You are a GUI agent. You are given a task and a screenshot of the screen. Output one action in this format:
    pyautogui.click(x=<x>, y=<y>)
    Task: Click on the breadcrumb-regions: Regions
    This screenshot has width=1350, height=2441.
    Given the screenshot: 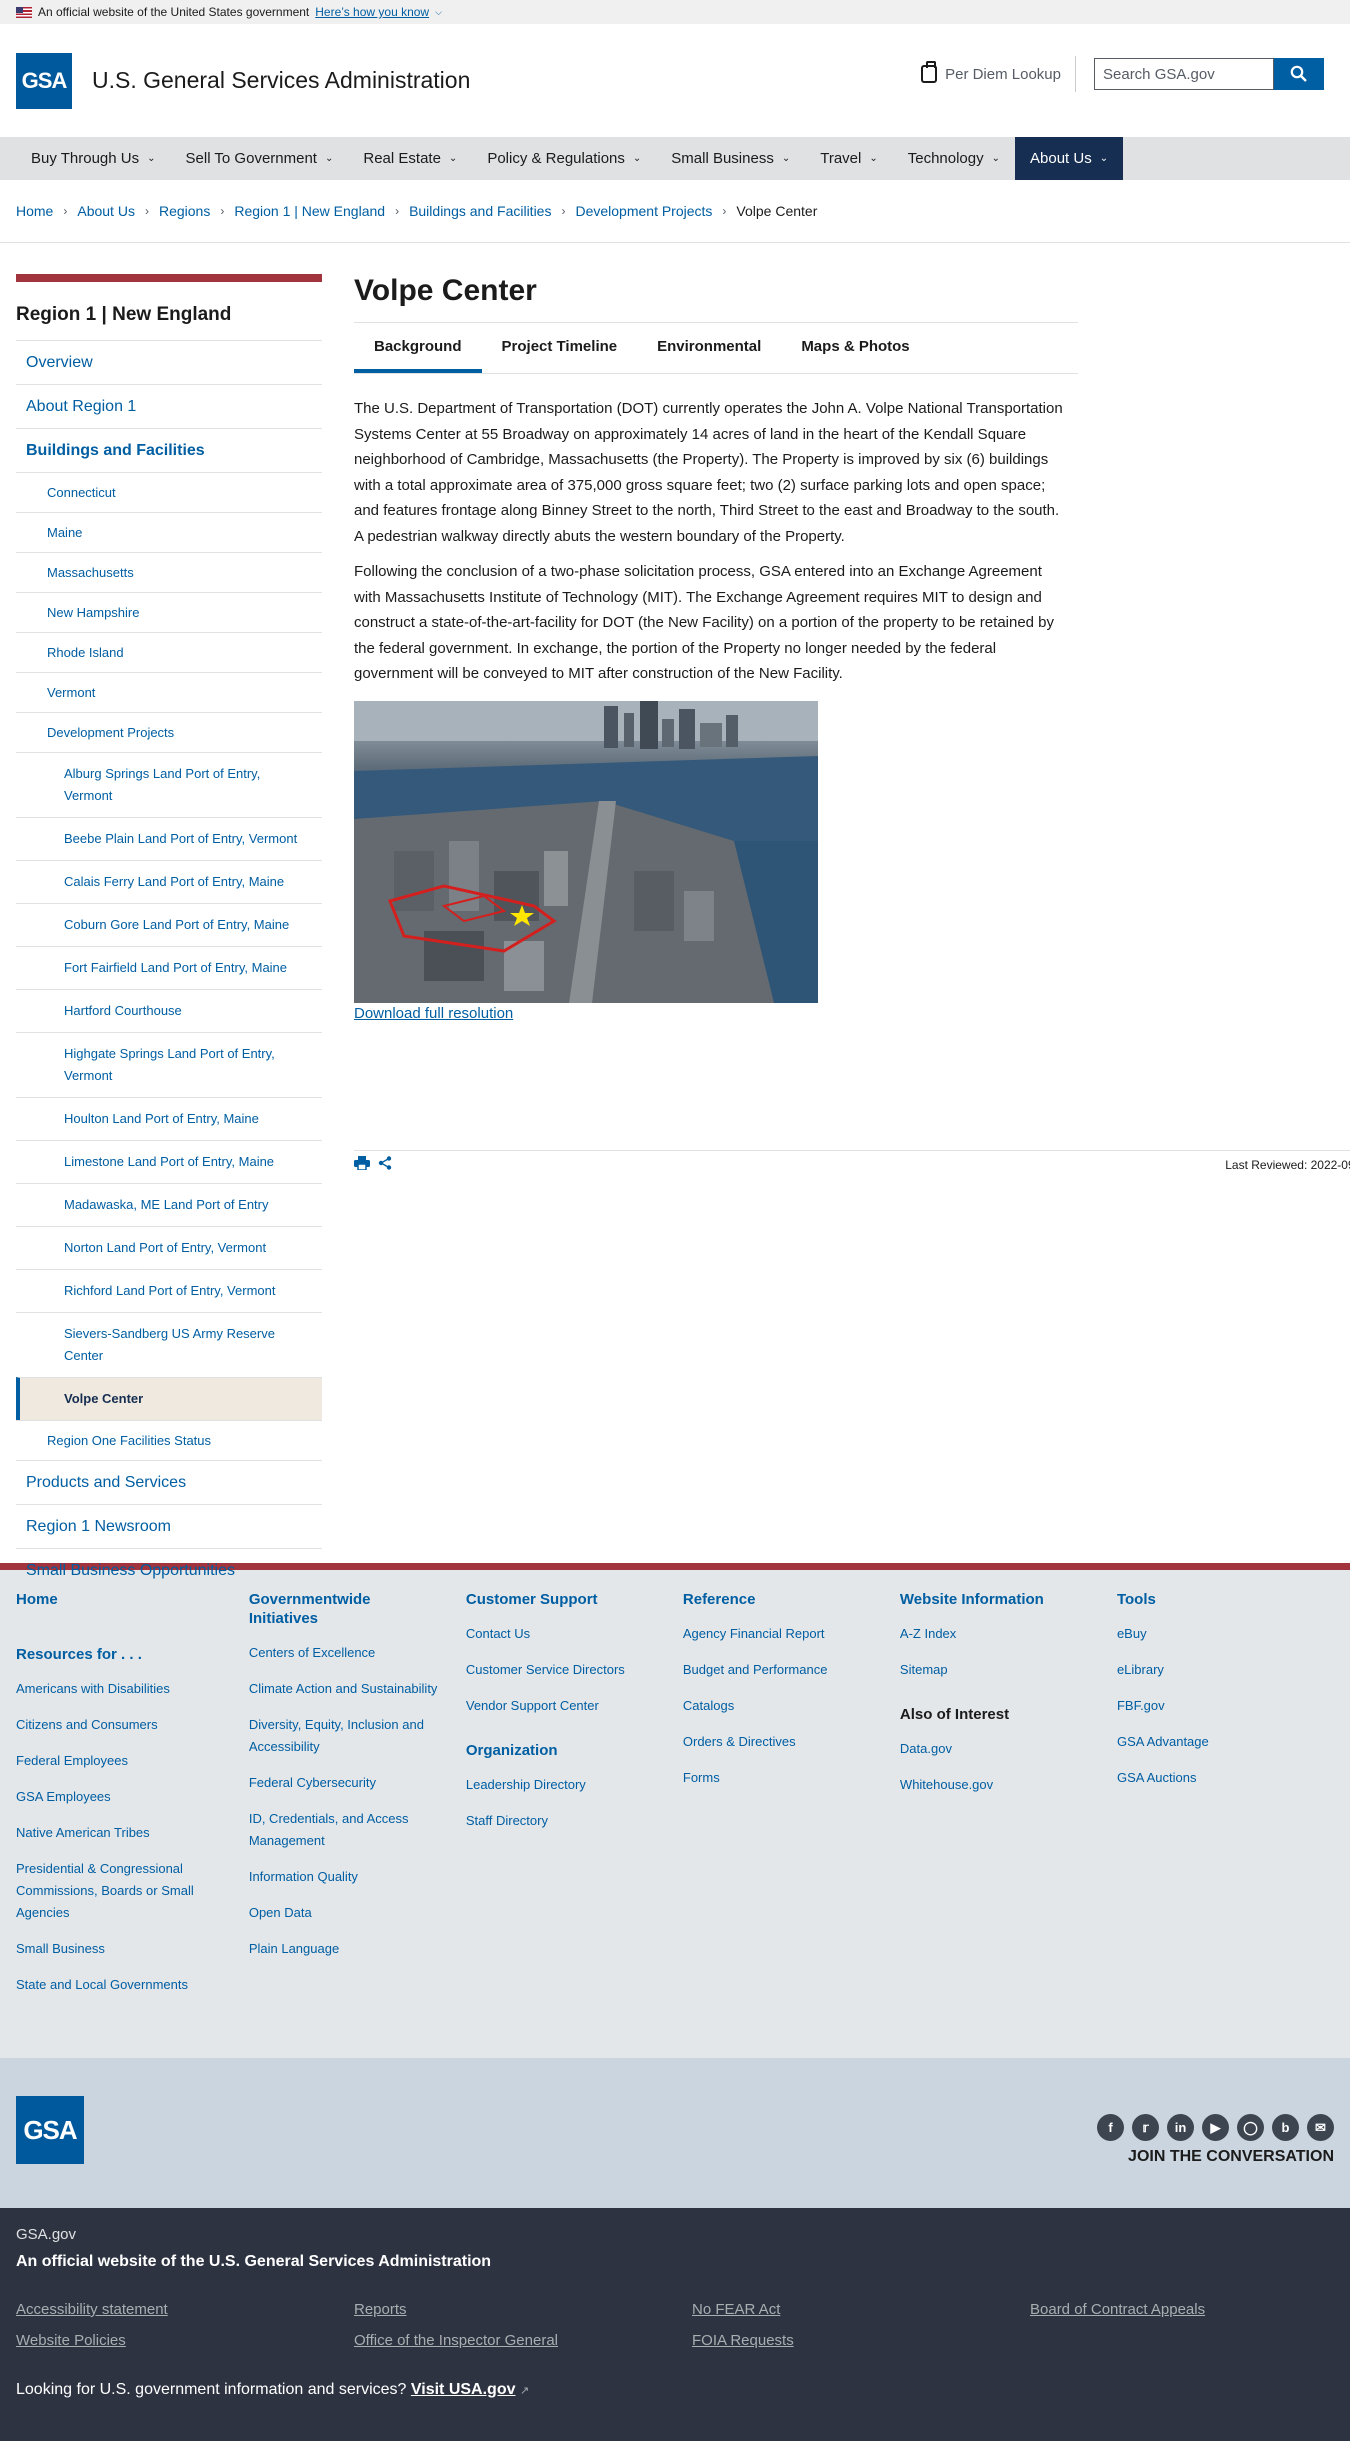 What is the action you would take?
    pyautogui.click(x=184, y=211)
    